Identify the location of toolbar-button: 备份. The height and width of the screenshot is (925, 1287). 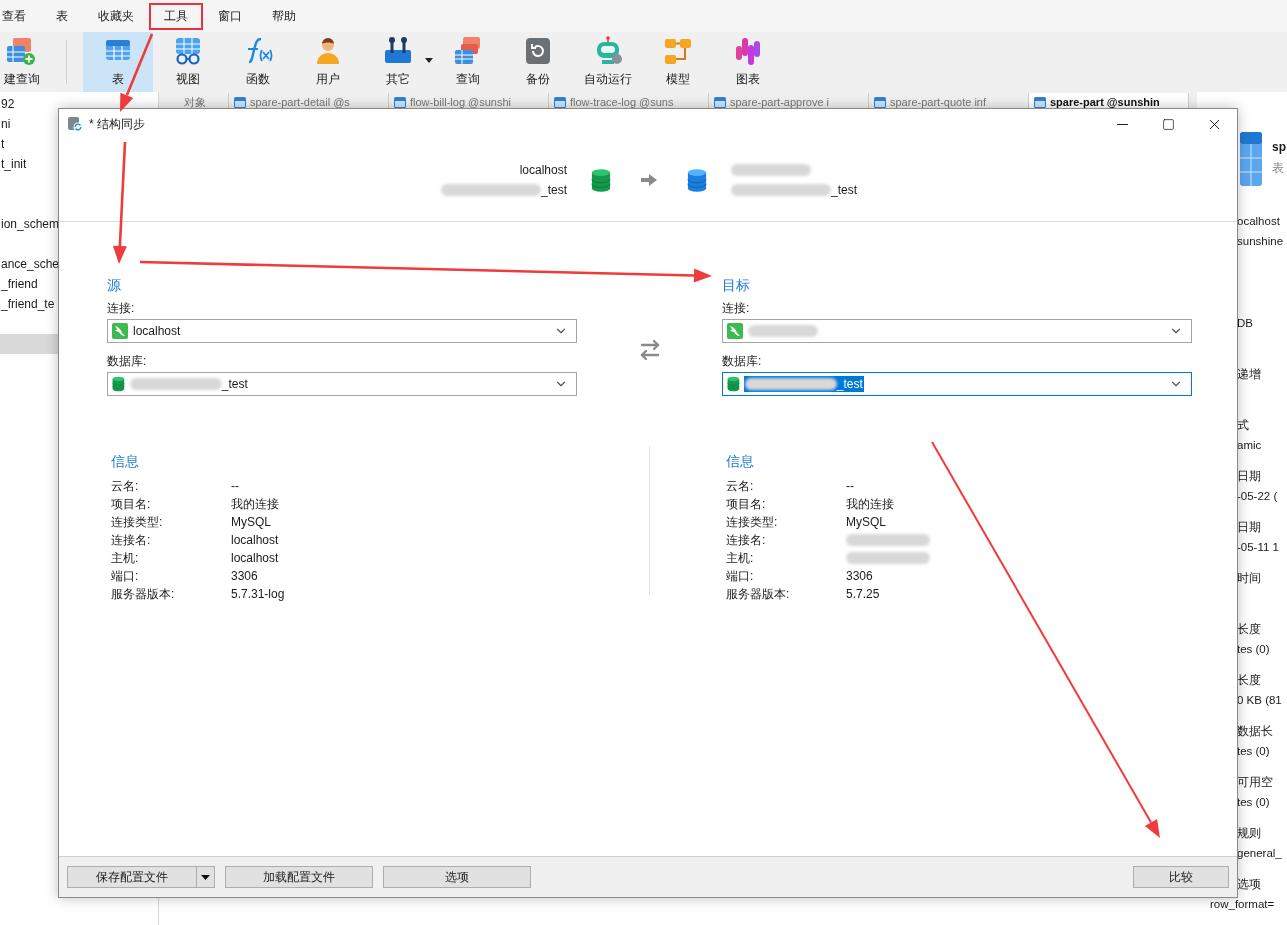
(538, 62).